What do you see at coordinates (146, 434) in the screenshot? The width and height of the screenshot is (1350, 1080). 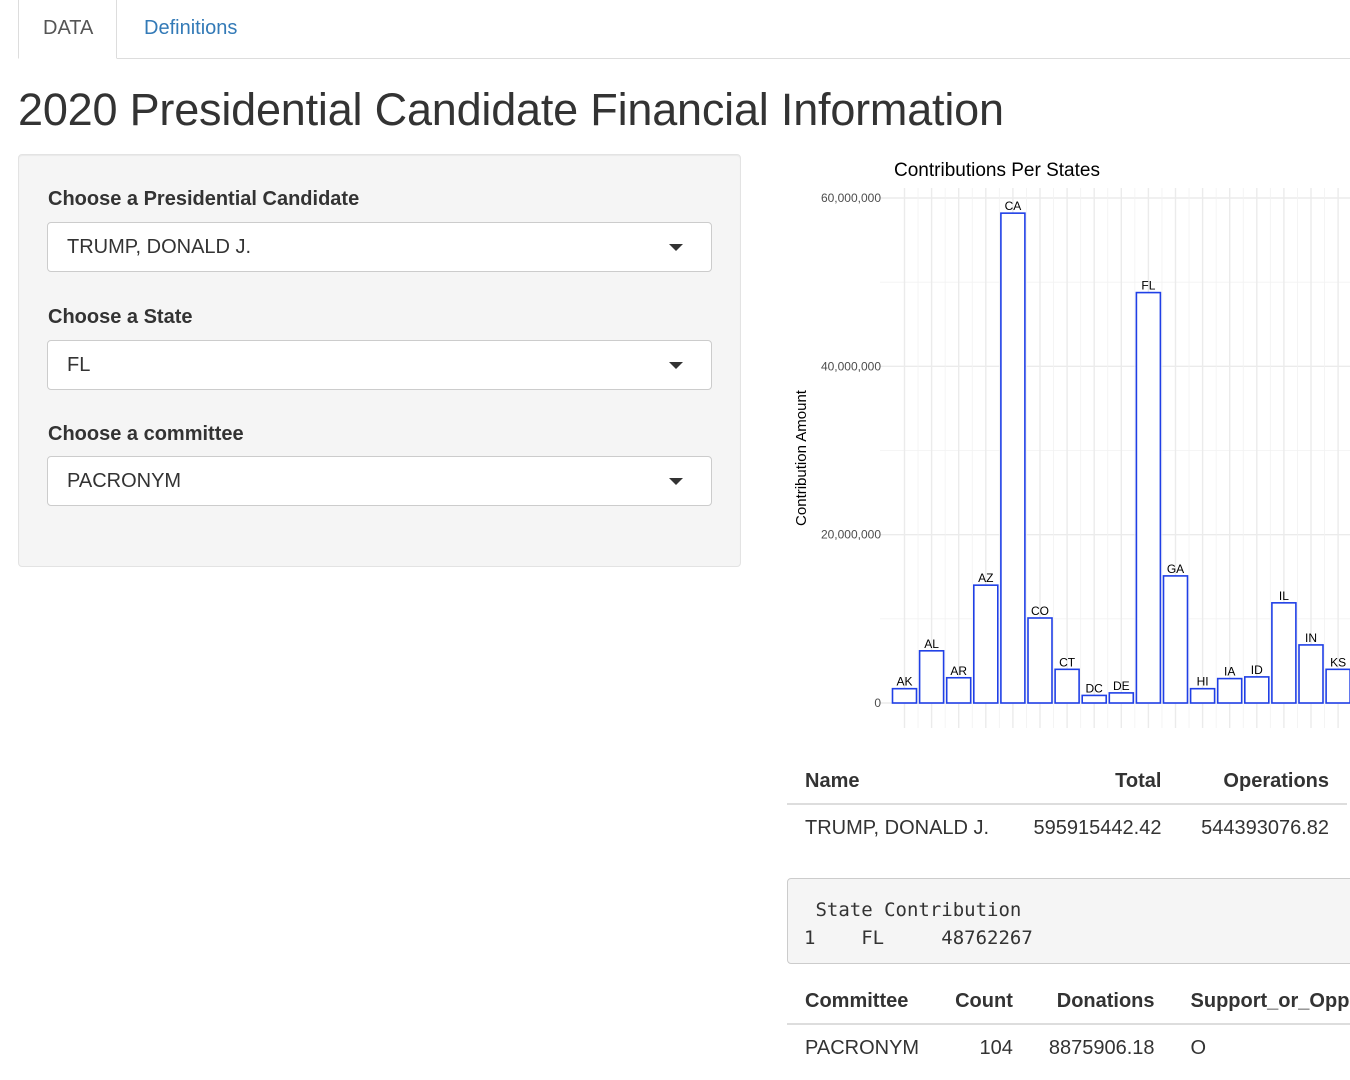 I see `committee-label: Choose a committee` at bounding box center [146, 434].